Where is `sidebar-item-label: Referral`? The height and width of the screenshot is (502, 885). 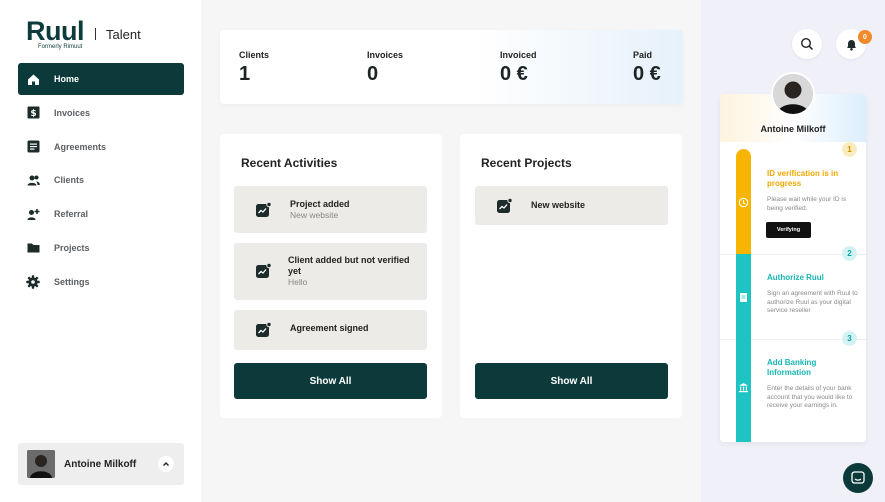 sidebar-item-label: Referral is located at coordinates (71, 214).